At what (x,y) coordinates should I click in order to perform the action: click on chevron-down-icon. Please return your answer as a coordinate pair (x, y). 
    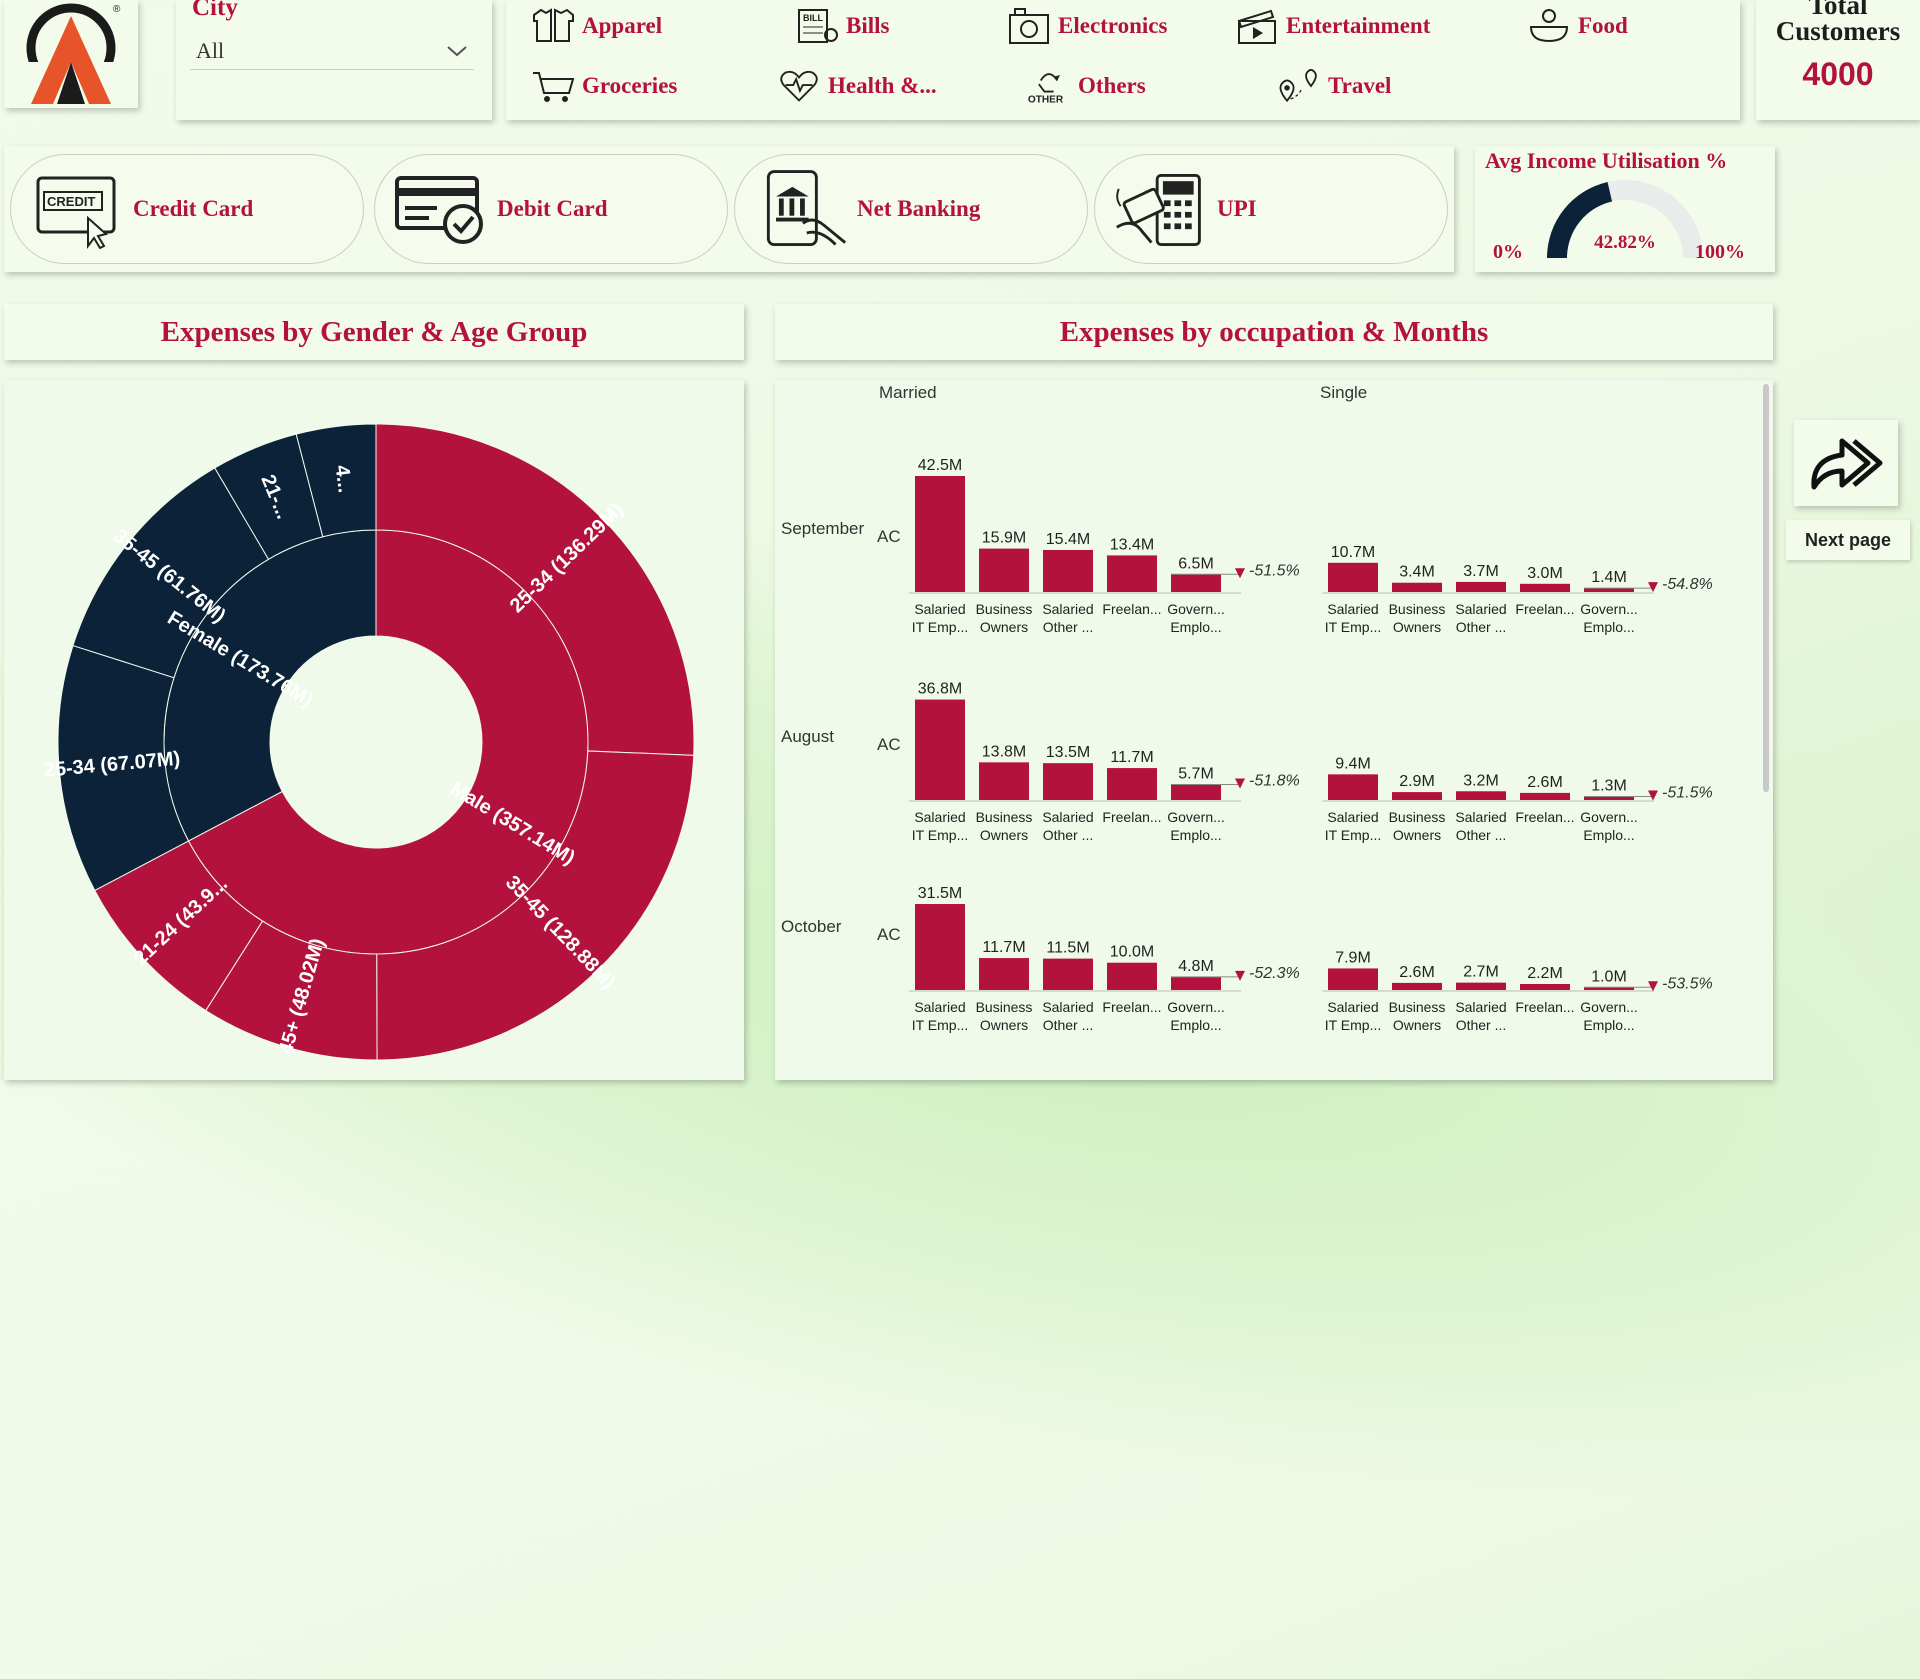
    Looking at the image, I should click on (457, 50).